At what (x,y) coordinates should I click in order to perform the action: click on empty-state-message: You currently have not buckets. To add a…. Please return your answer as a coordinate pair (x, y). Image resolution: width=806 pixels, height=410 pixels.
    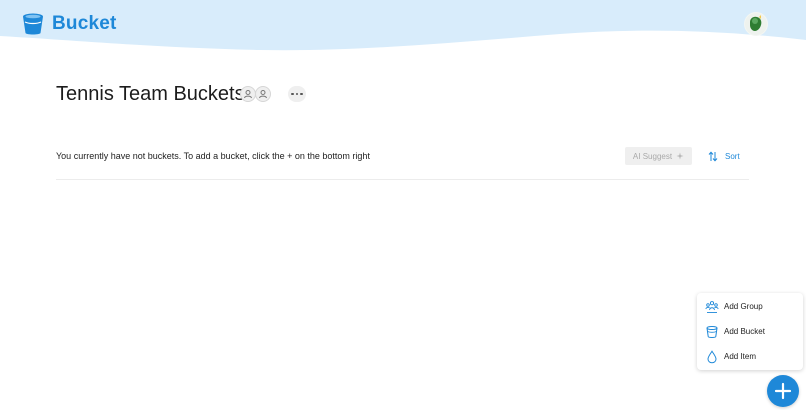
    Looking at the image, I should click on (213, 156).